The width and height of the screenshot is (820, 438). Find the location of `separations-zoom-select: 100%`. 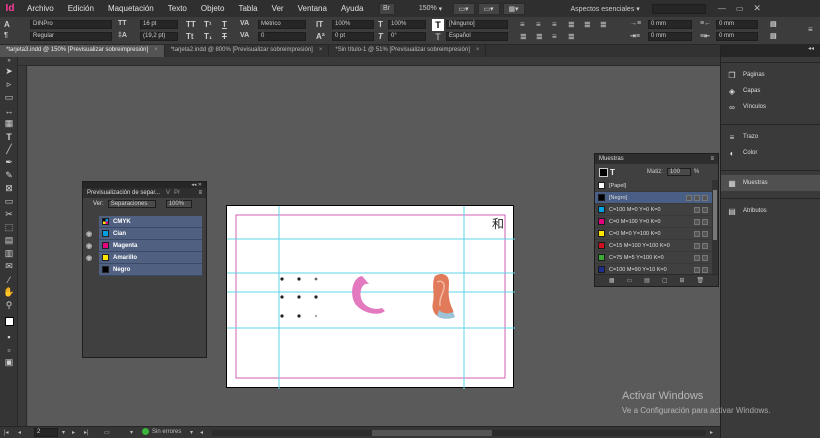

separations-zoom-select: 100% is located at coordinates (178, 204).